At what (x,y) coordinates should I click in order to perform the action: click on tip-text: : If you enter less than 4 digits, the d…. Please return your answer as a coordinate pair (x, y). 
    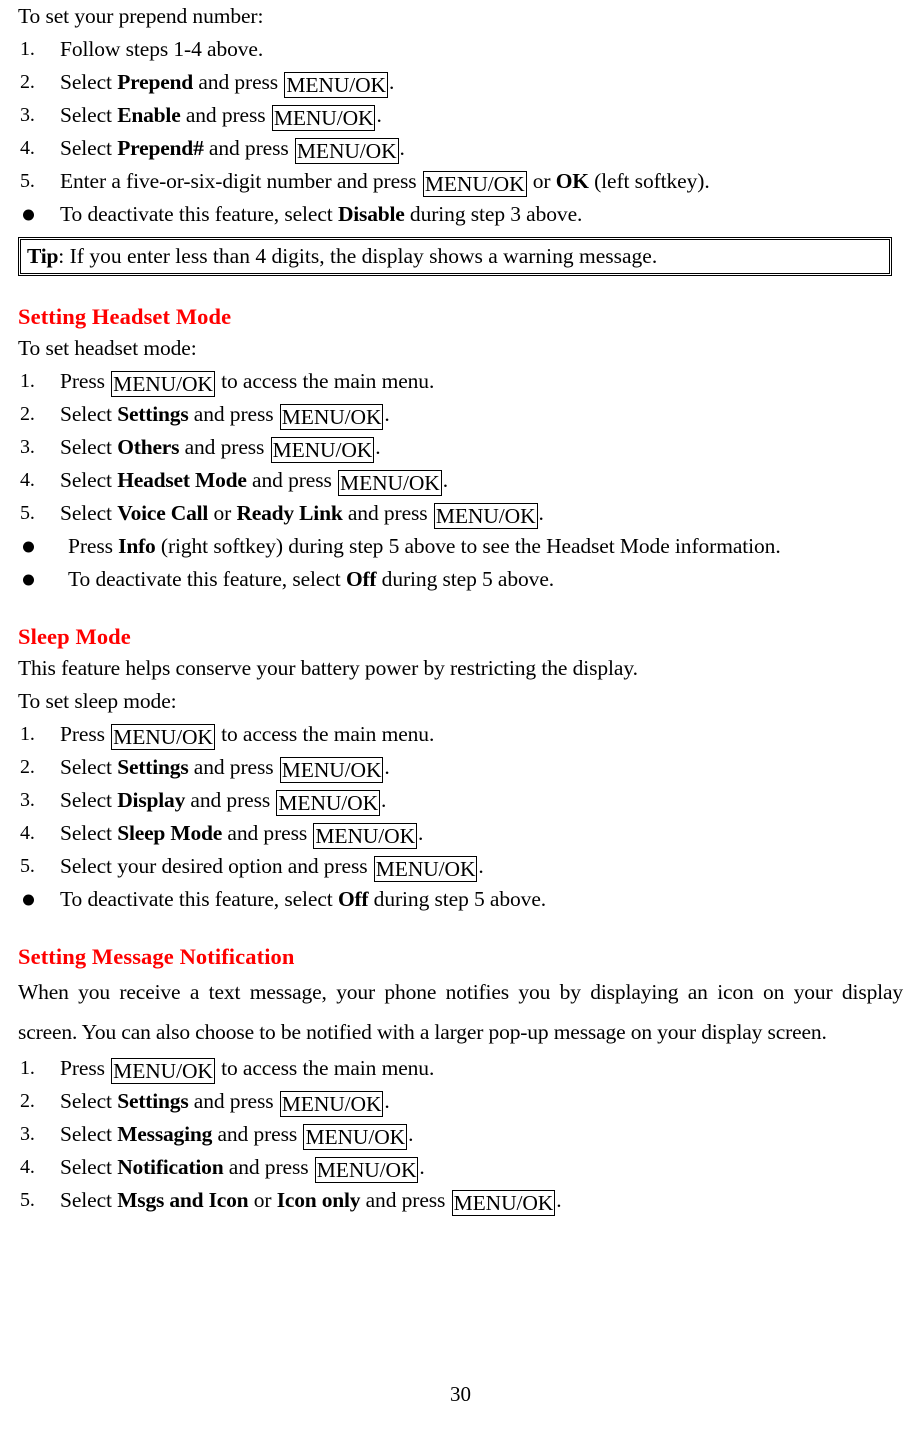
    Looking at the image, I should click on (358, 256).